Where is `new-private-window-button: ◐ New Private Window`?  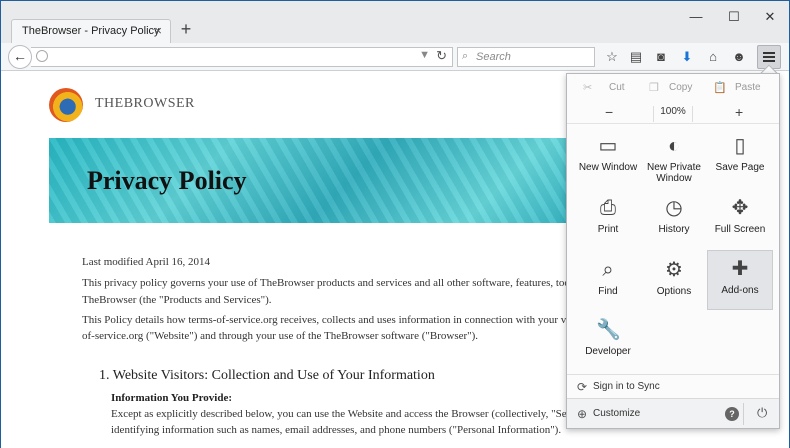 new-private-window-button: ◐ New Private Window is located at coordinates (674, 158).